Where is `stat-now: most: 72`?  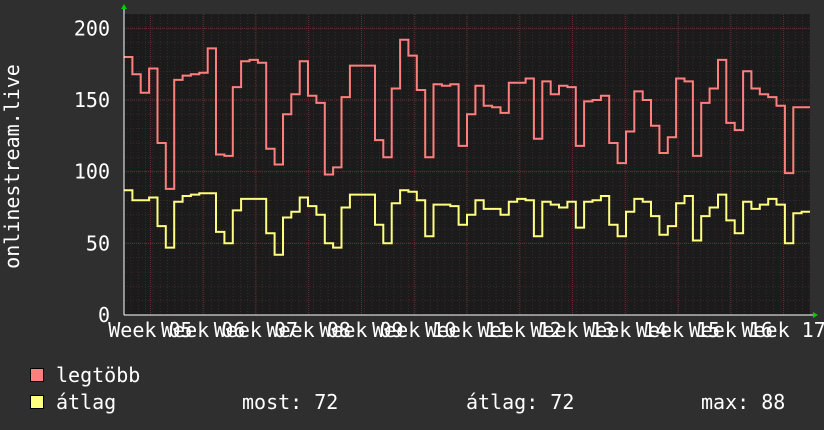 stat-now: most: 72 is located at coordinates (290, 402).